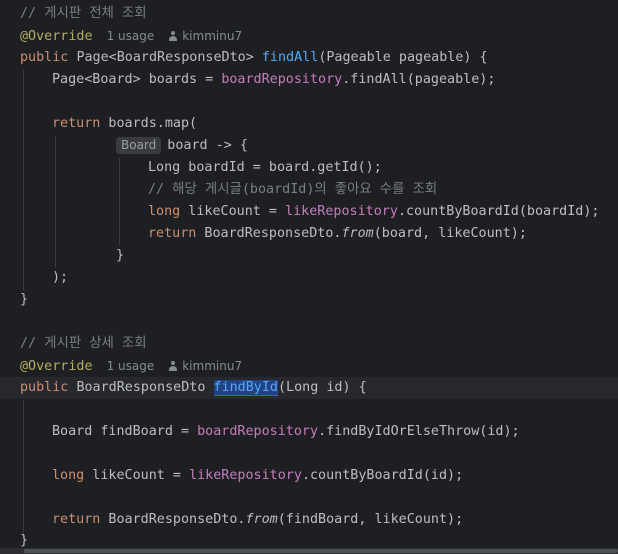  I want to click on code-comment: // 게시판 상세 조회, so click(83, 343).